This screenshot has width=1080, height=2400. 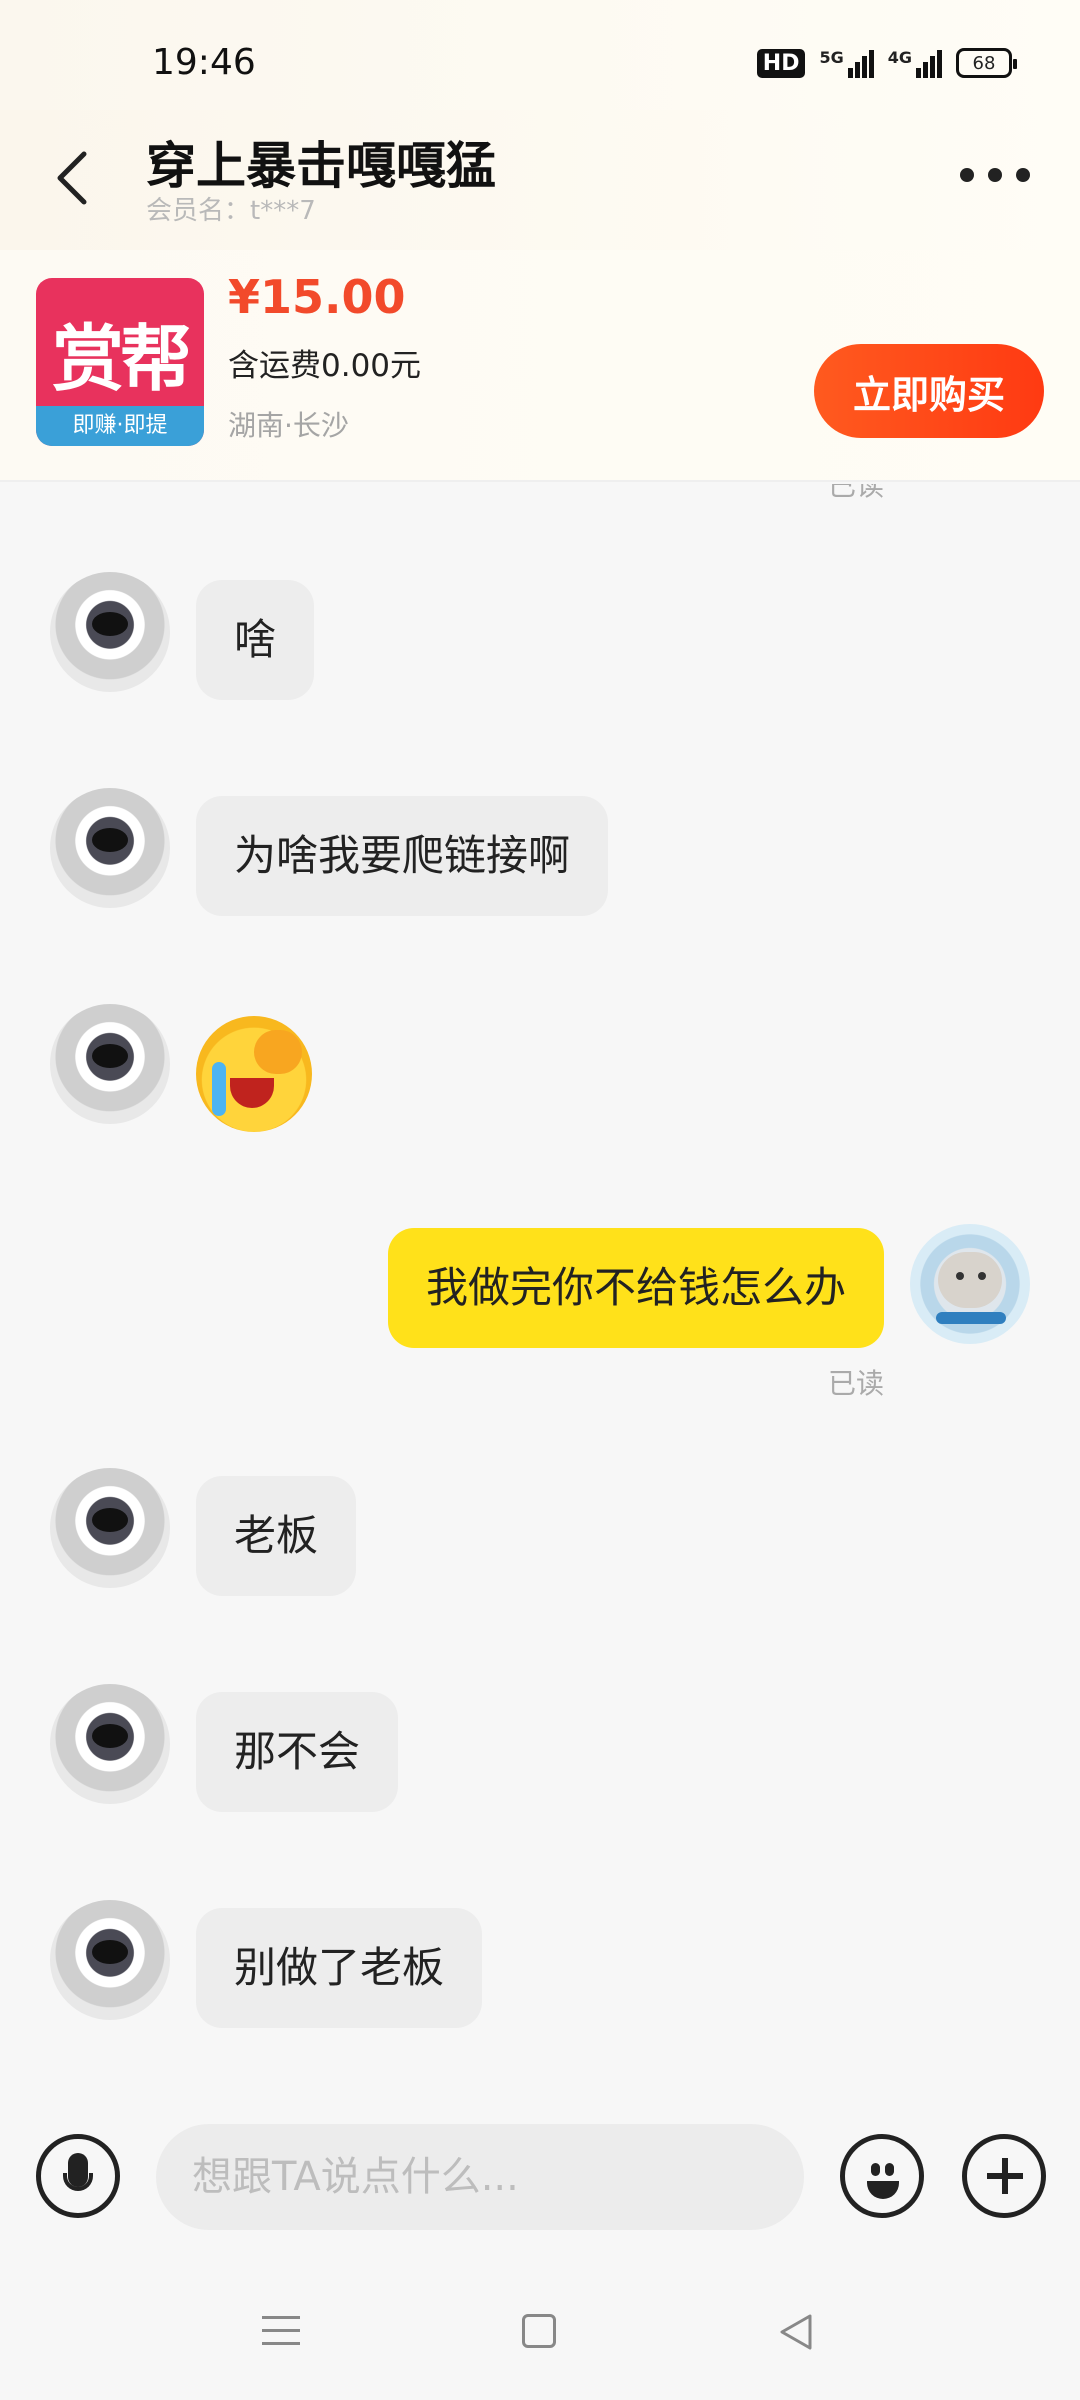 What do you see at coordinates (796, 2332) in the screenshot?
I see `back-triangle-icon` at bounding box center [796, 2332].